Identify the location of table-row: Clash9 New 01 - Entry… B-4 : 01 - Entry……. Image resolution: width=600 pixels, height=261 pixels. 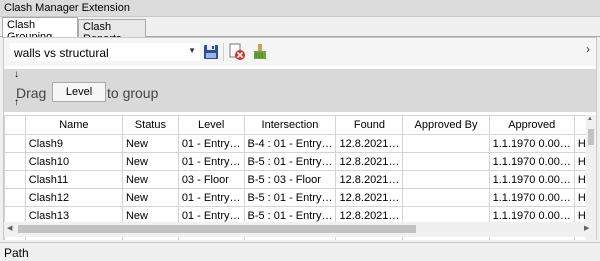
(300, 143).